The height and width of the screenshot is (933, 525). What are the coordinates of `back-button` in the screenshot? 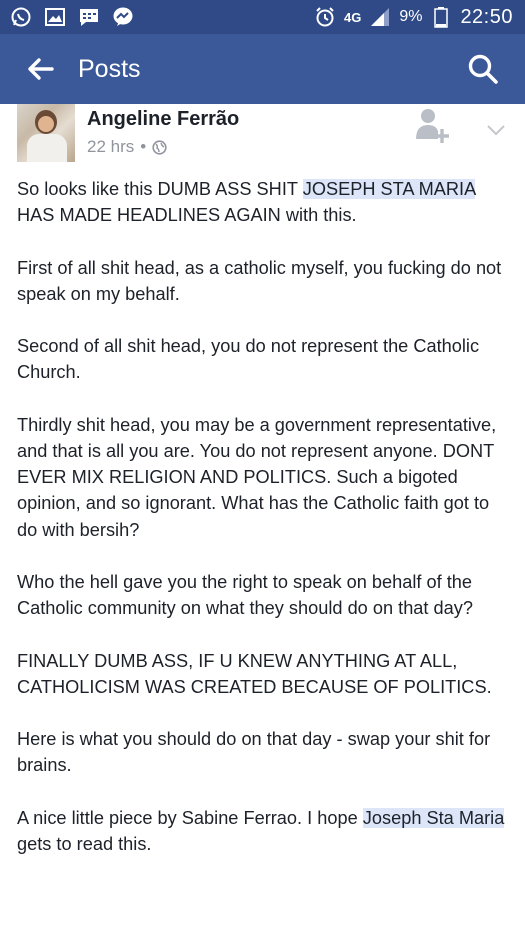 It's located at (40, 69).